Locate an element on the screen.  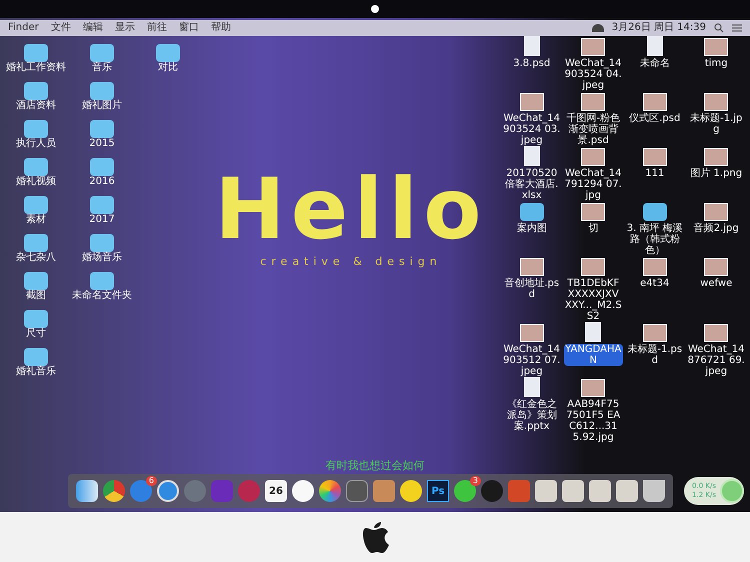
photoshop-icon: Ps is located at coordinates (438, 491).